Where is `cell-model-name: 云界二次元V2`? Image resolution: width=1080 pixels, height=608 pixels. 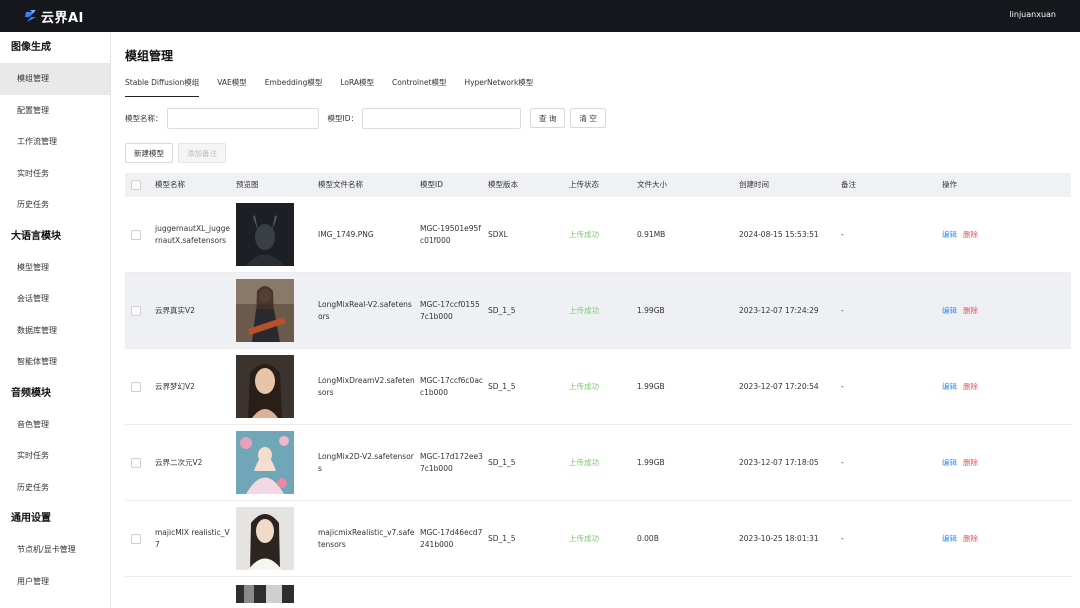 cell-model-name: 云界二次元V2 is located at coordinates (179, 462).